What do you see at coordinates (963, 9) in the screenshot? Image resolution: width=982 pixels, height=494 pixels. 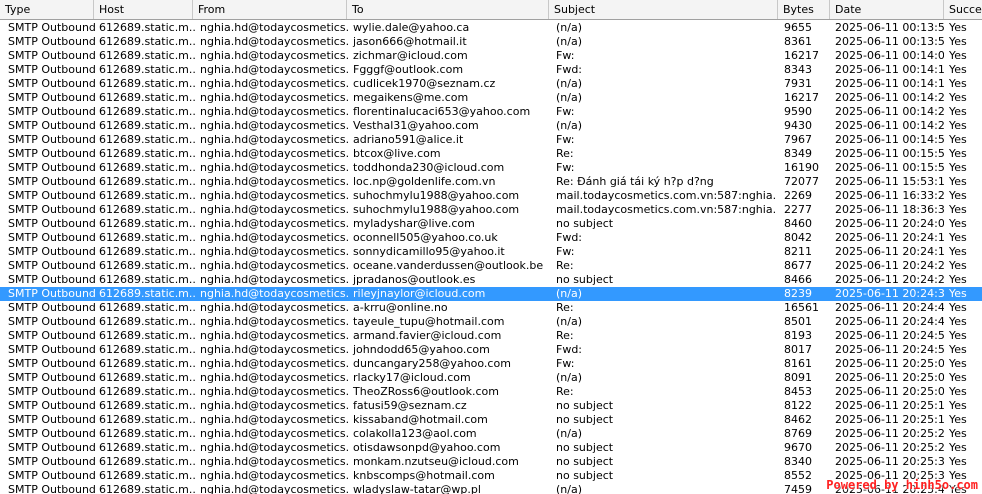 I see `column-header-success: Success` at bounding box center [963, 9].